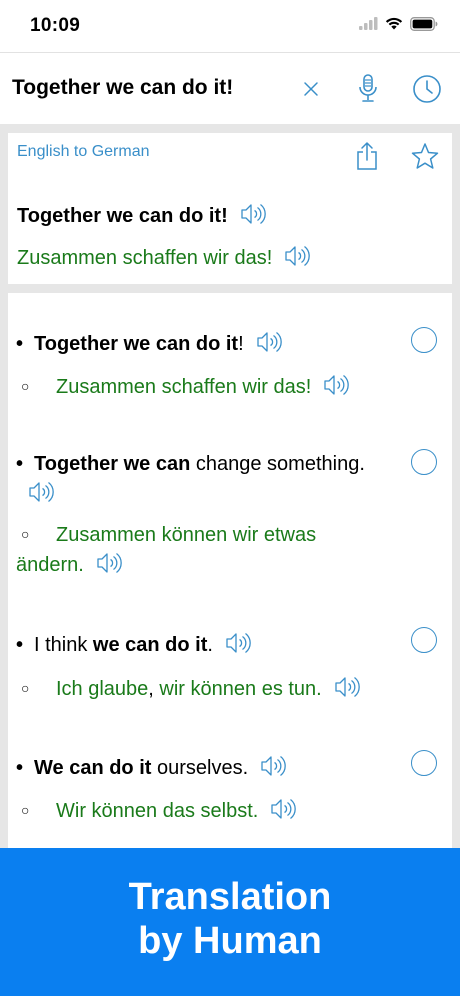 This screenshot has width=460, height=996. Describe the element at coordinates (63, 645) in the screenshot. I see `example-source-lead: I think` at that location.